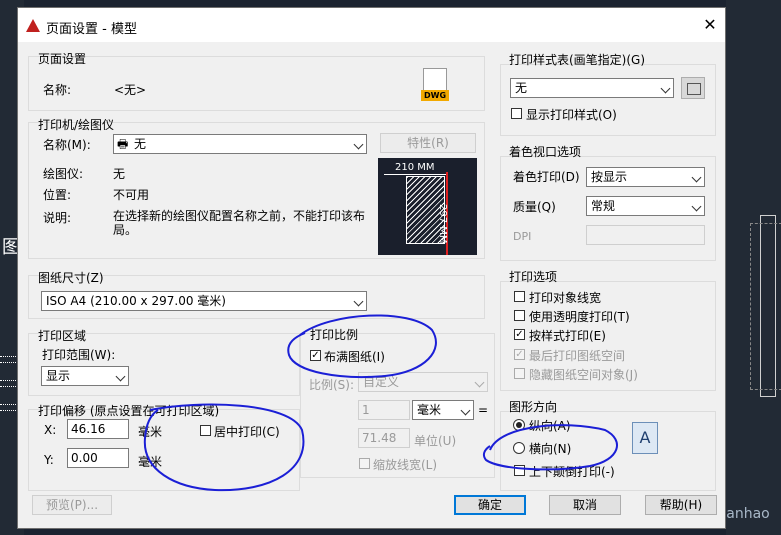 The image size is (781, 535). What do you see at coordinates (592, 88) in the screenshot?
I see `plot-style-select: 无` at bounding box center [592, 88].